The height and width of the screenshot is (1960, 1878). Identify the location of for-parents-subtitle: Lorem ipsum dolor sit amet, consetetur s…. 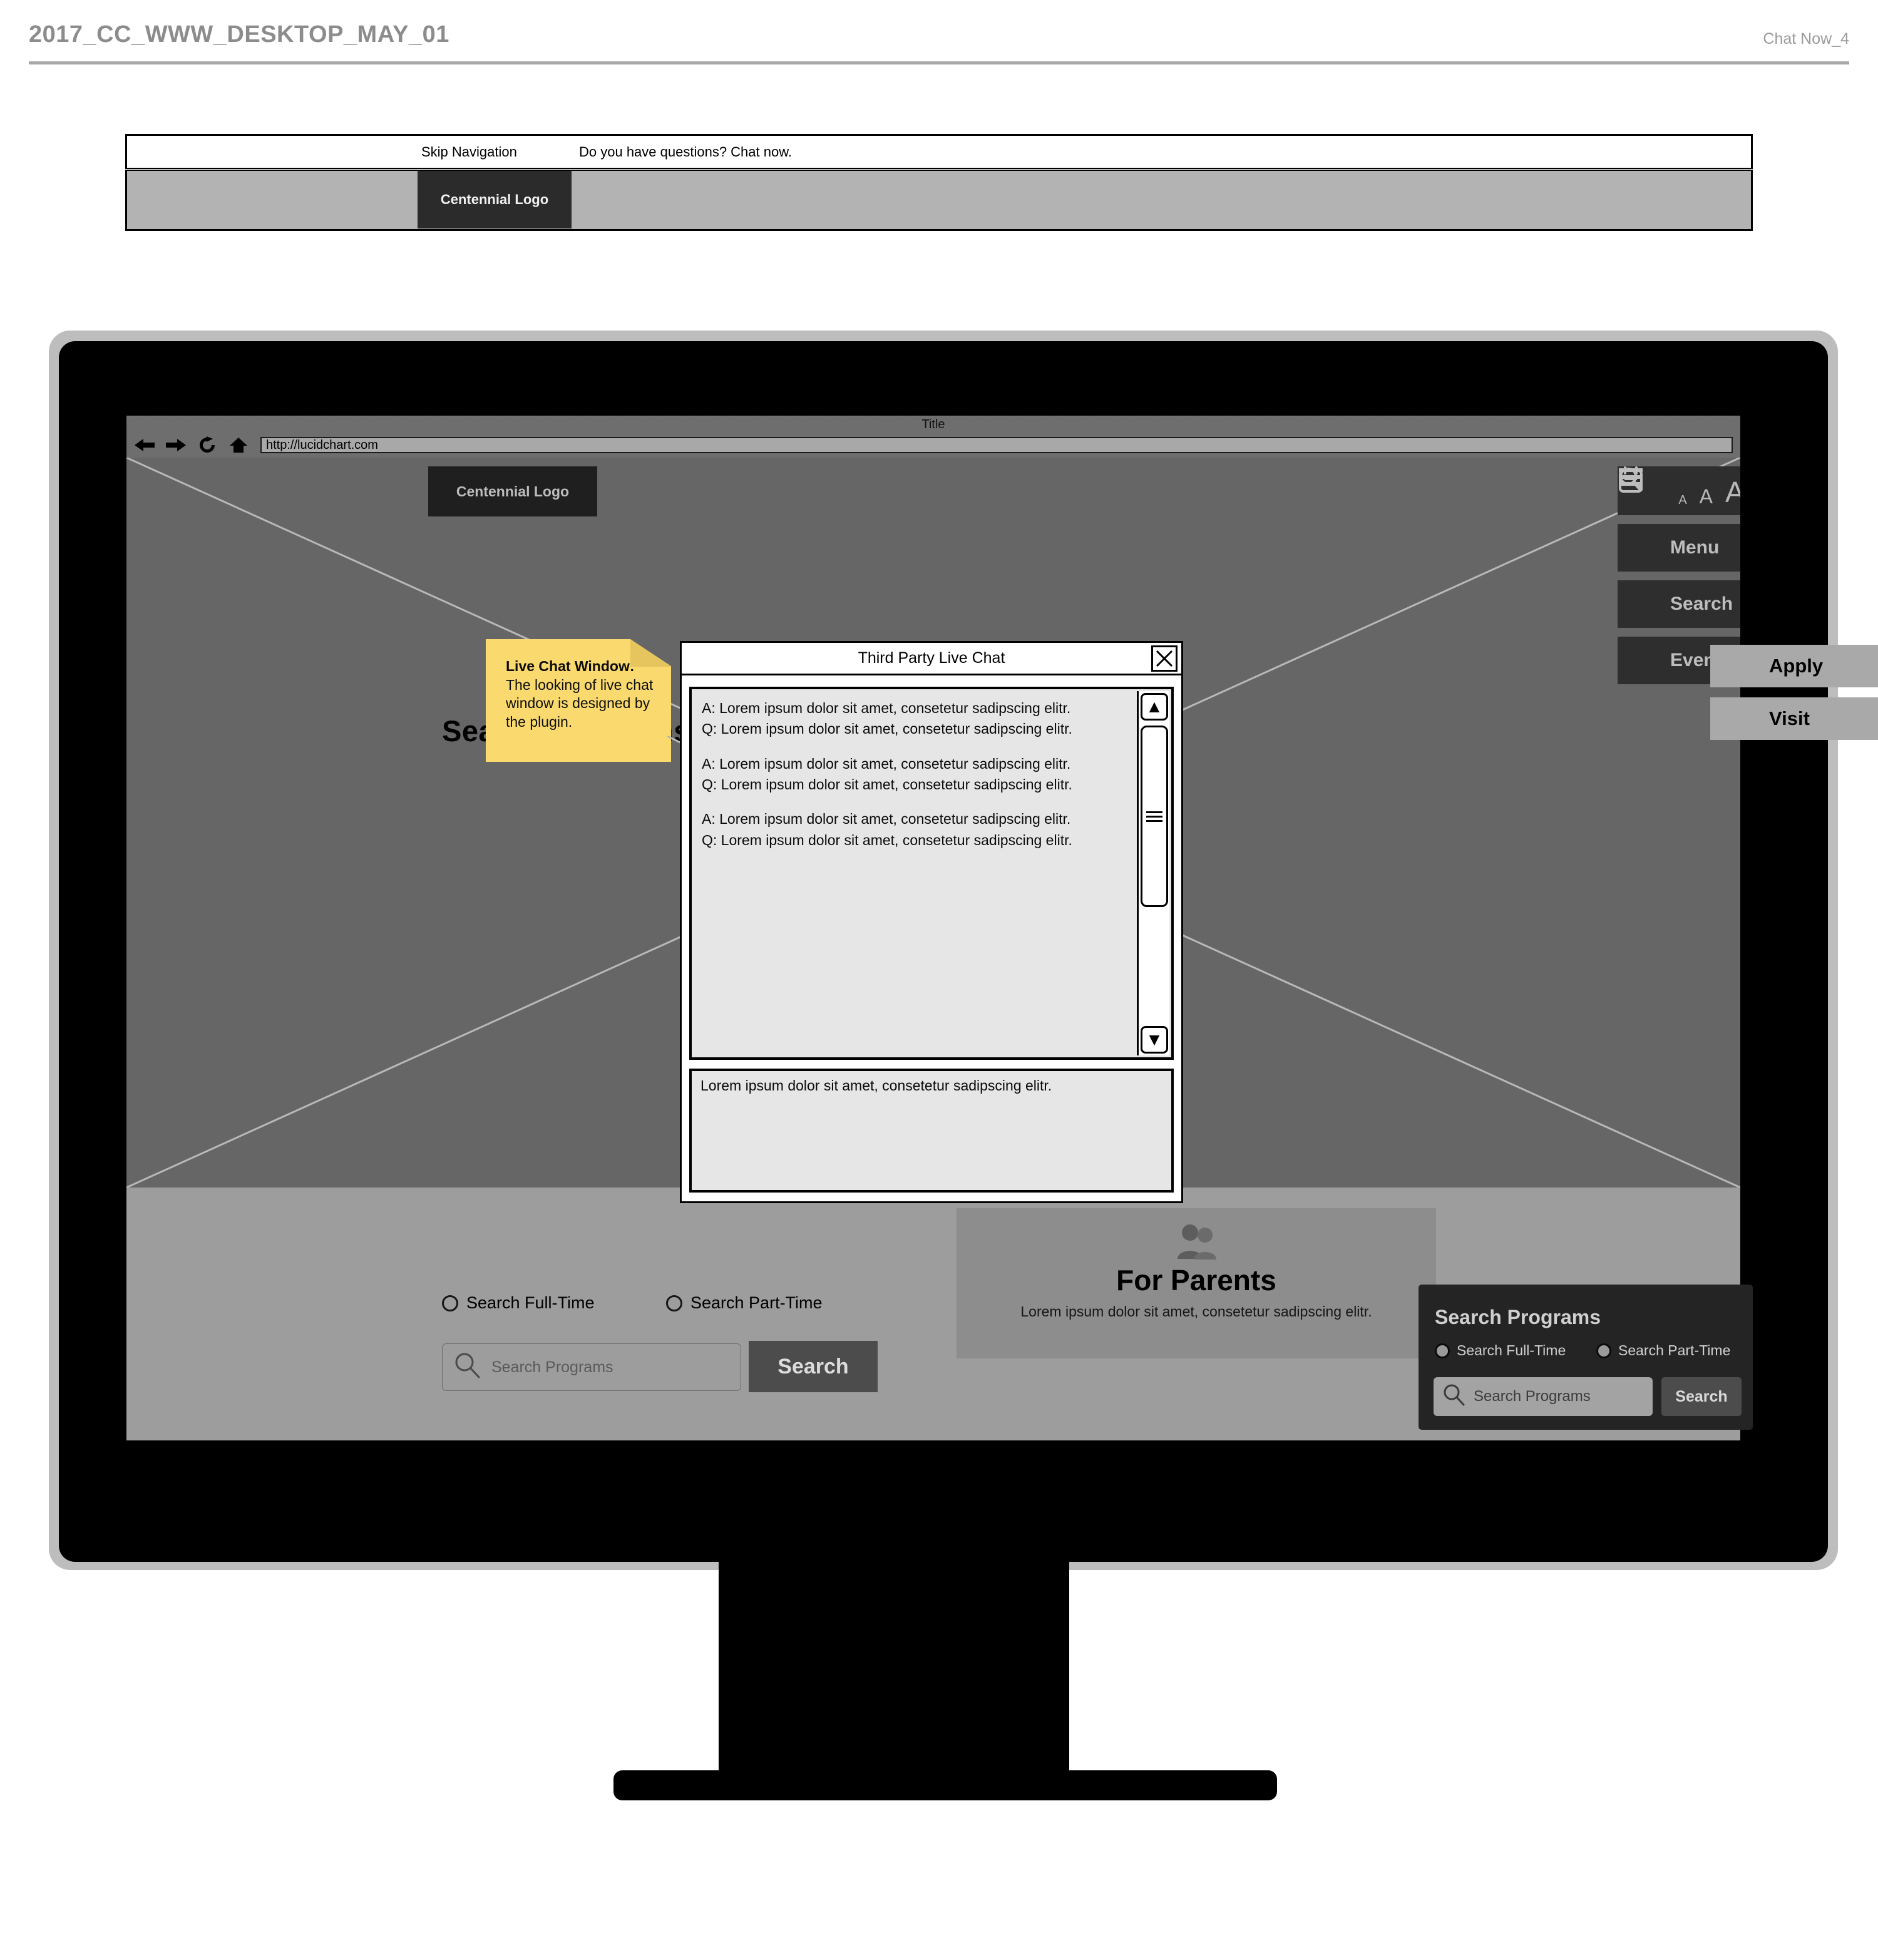
(1196, 1311).